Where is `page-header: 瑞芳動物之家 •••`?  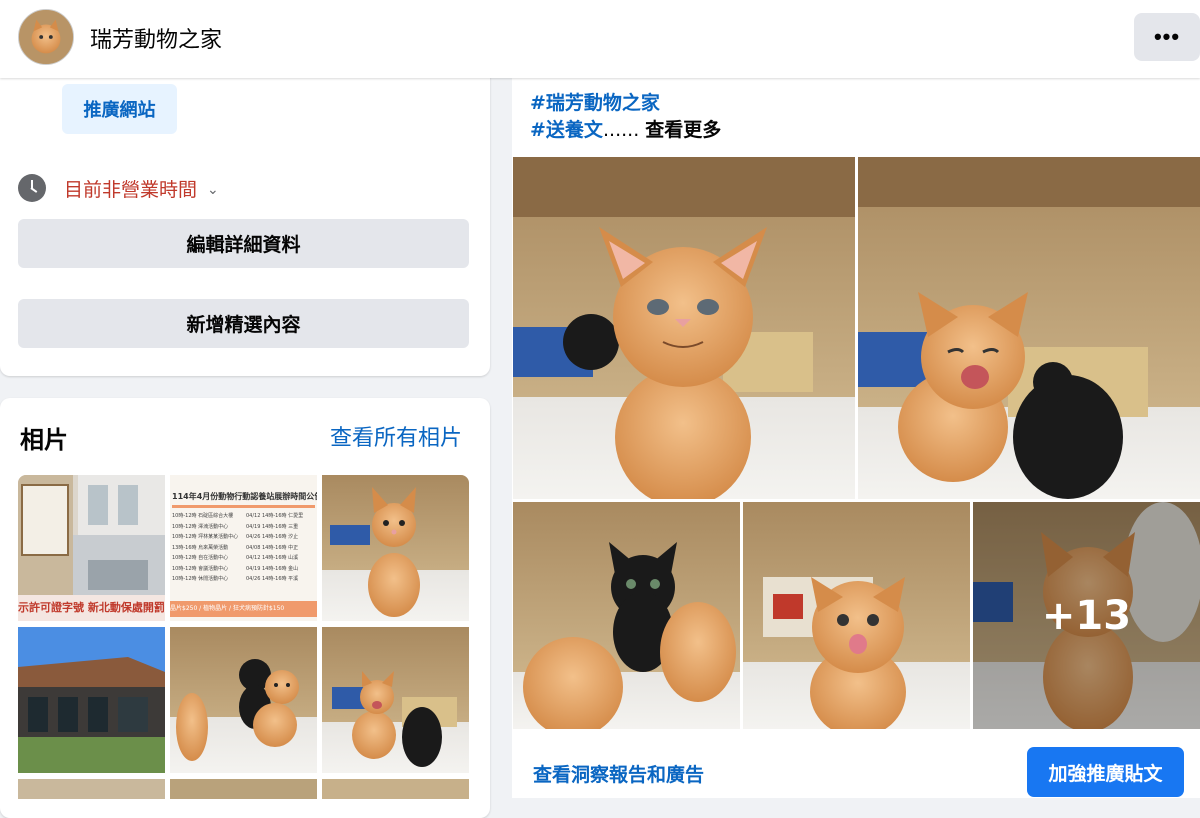 page-header: 瑞芳動物之家 ••• is located at coordinates (600, 39).